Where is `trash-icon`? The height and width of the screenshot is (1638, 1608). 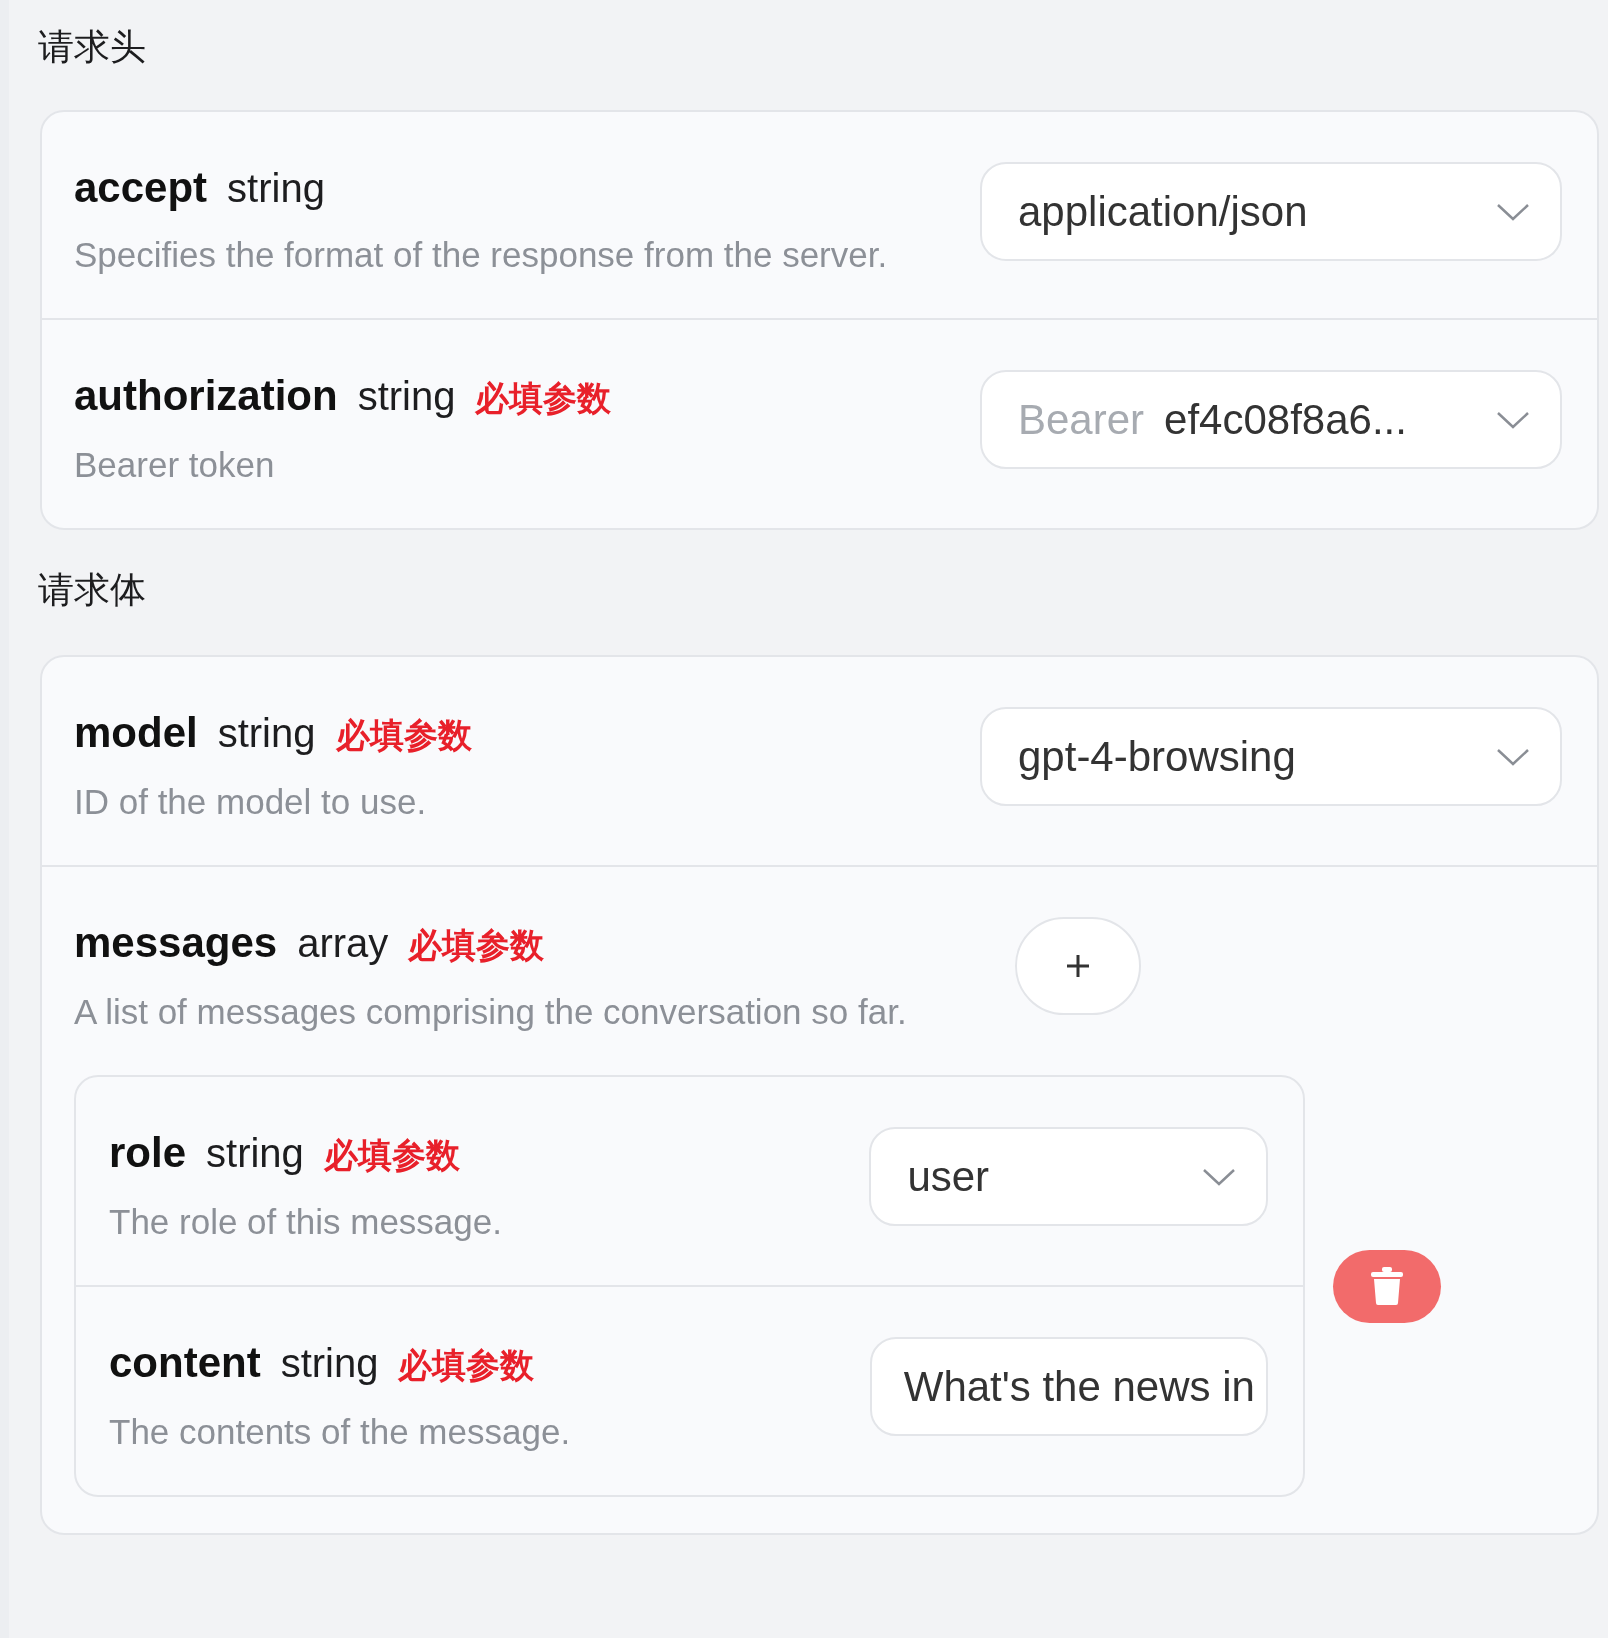
trash-icon is located at coordinates (1387, 1286).